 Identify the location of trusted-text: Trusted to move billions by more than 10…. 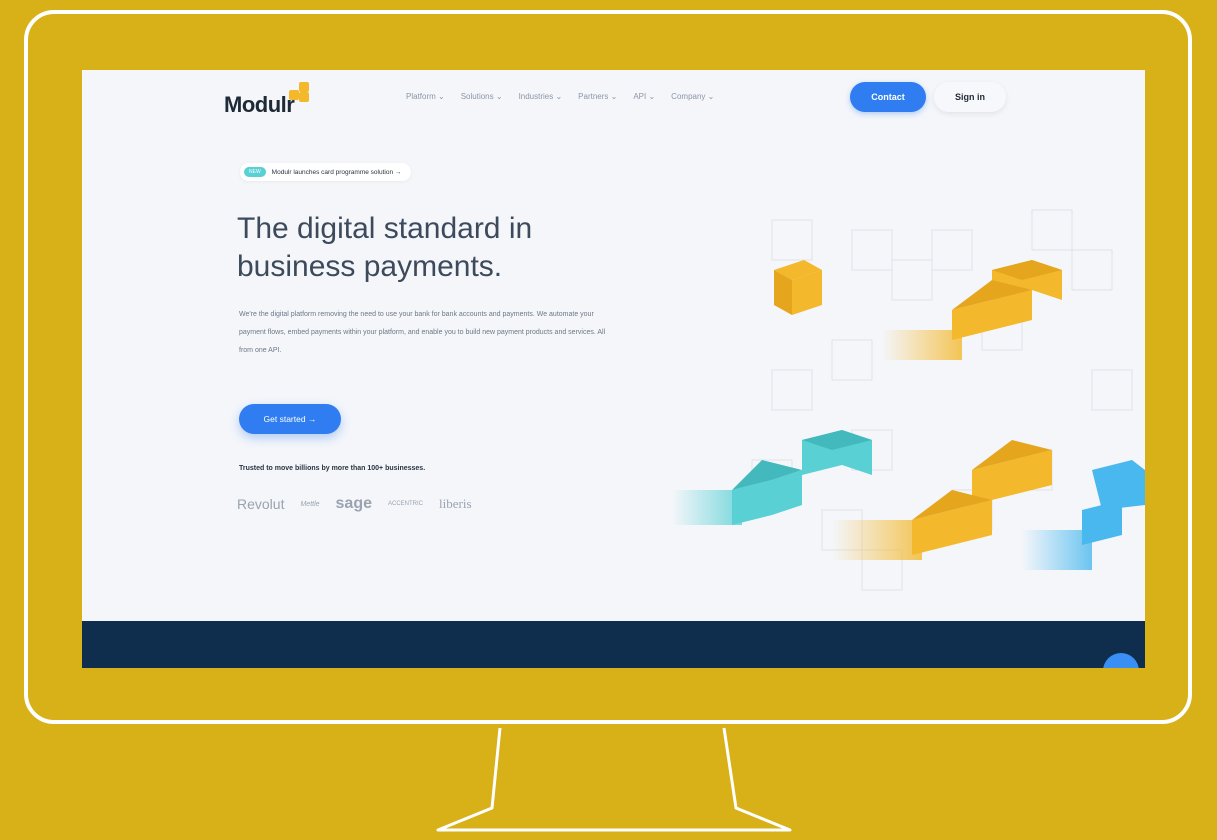
(332, 468).